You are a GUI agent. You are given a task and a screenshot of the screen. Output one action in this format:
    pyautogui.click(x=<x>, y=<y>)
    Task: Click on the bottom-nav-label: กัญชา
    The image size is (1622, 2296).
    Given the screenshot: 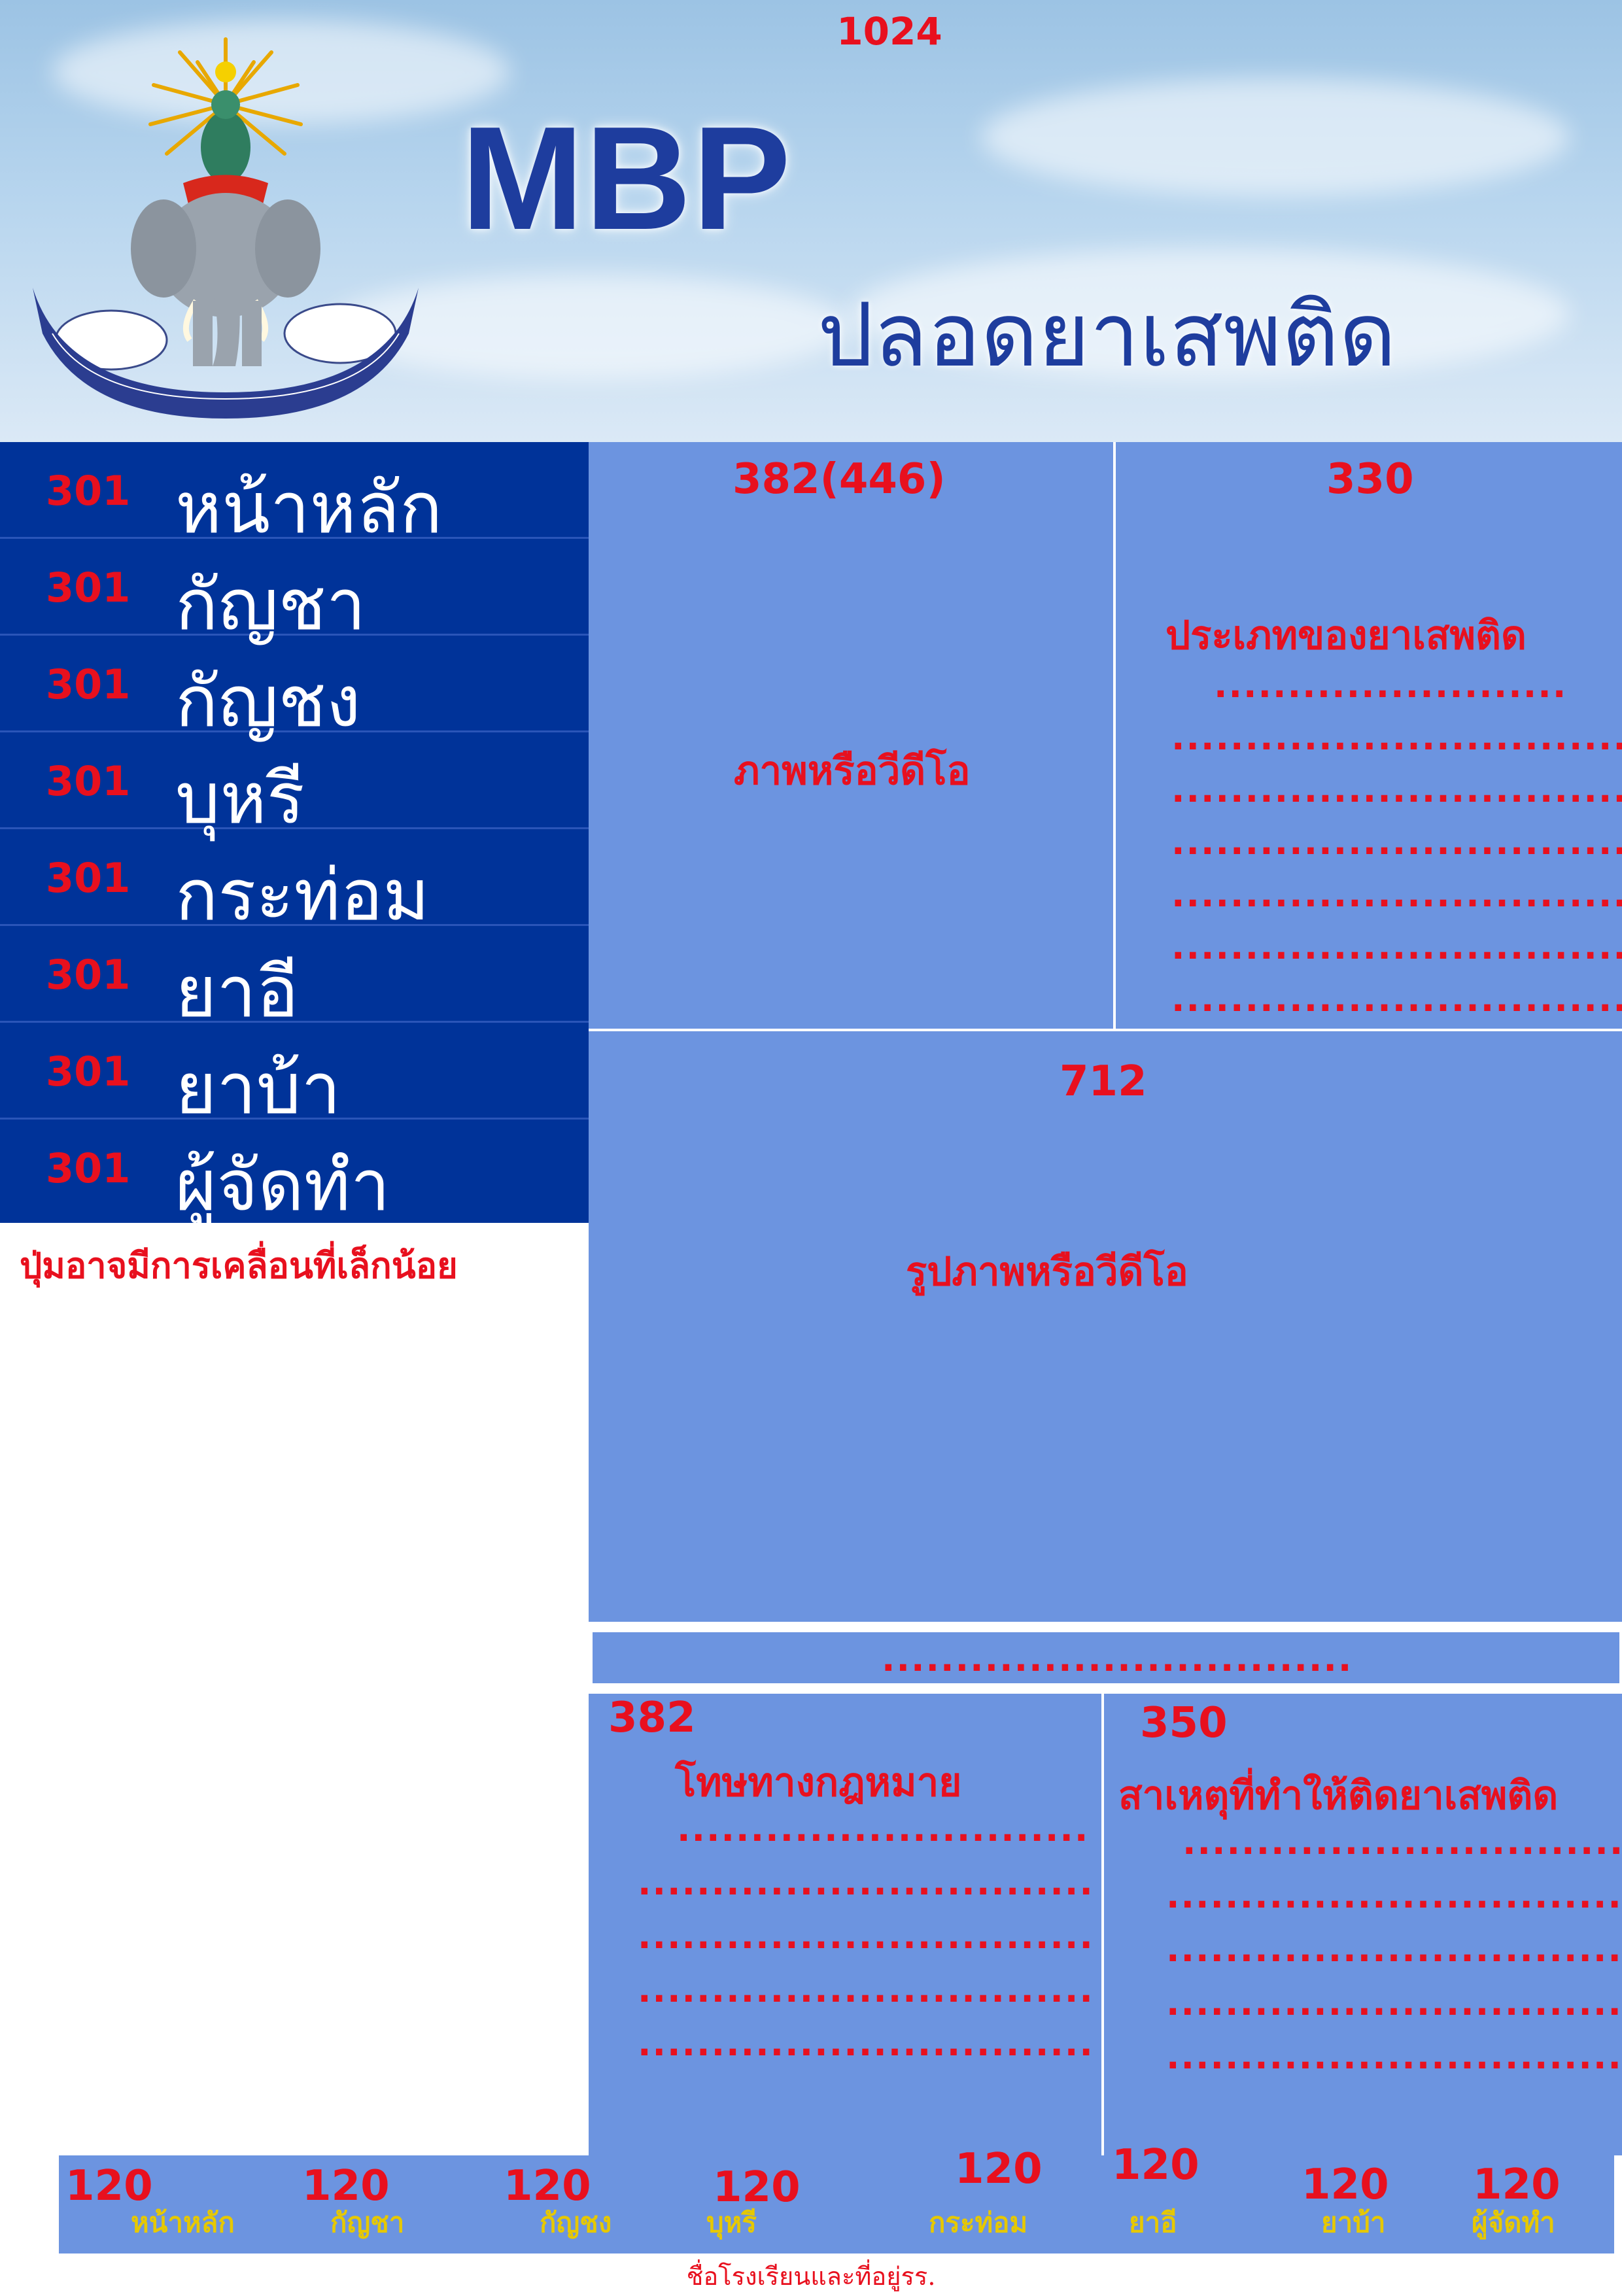 What is the action you would take?
    pyautogui.click(x=367, y=2222)
    